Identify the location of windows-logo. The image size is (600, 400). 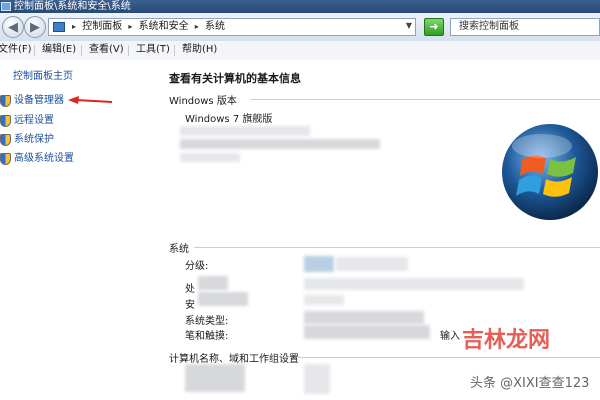
(550, 172).